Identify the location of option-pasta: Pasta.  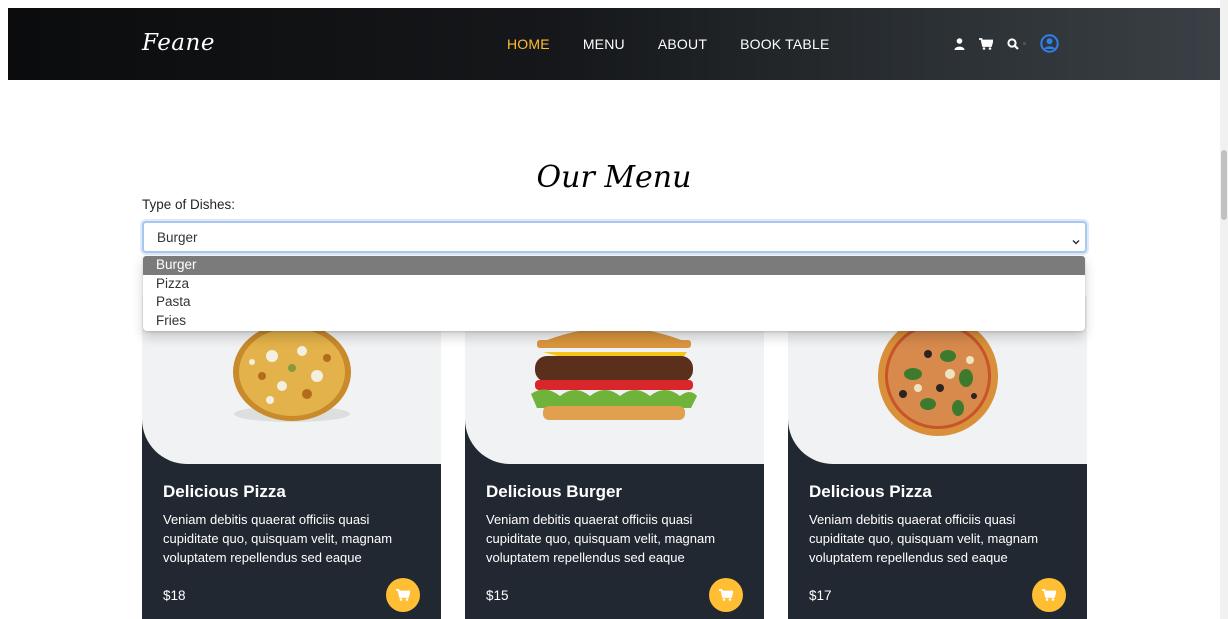
(614, 302).